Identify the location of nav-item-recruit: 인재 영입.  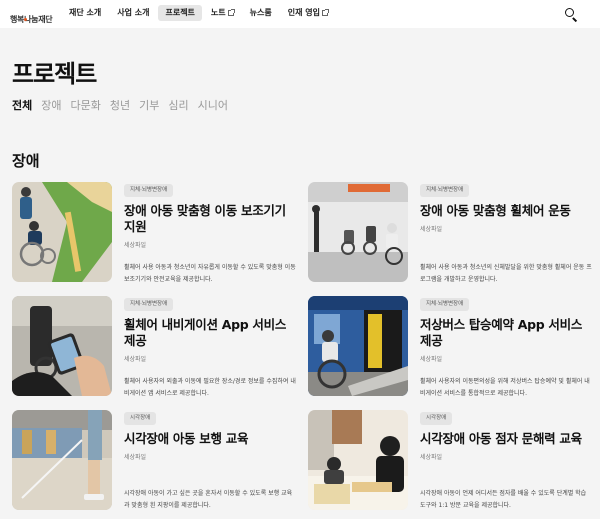
(308, 13).